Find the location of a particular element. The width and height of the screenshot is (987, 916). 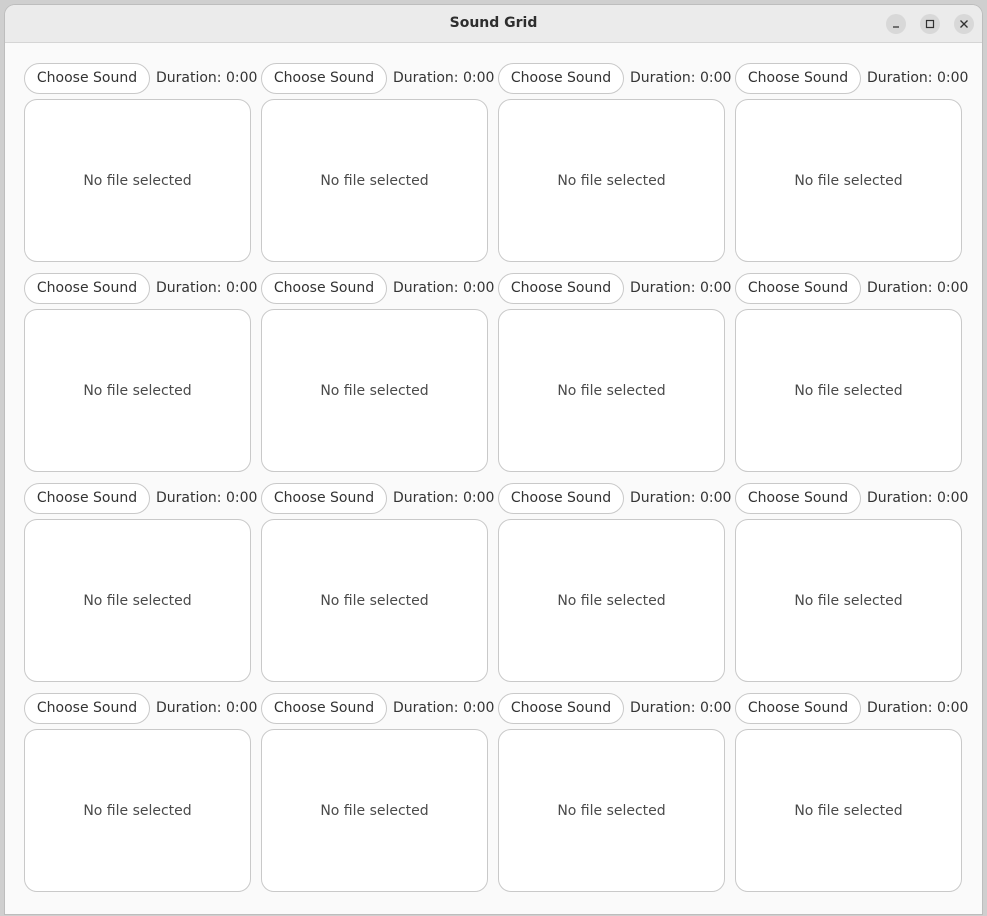

close-button is located at coordinates (964, 24).